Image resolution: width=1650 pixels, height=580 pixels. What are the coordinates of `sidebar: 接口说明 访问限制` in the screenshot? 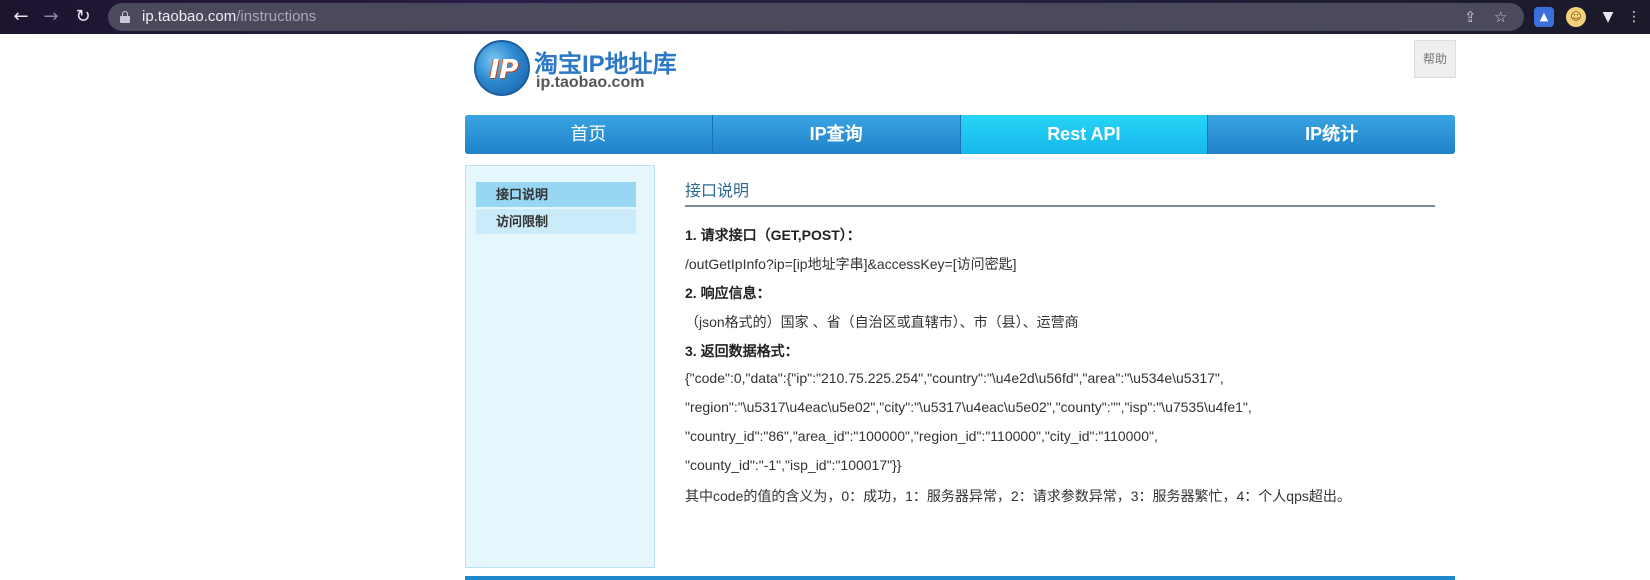 It's located at (560, 366).